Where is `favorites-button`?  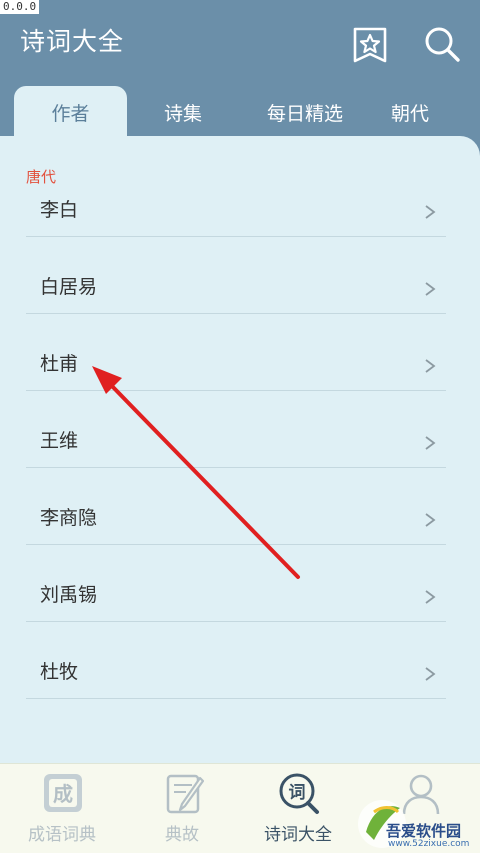 favorites-button is located at coordinates (370, 45).